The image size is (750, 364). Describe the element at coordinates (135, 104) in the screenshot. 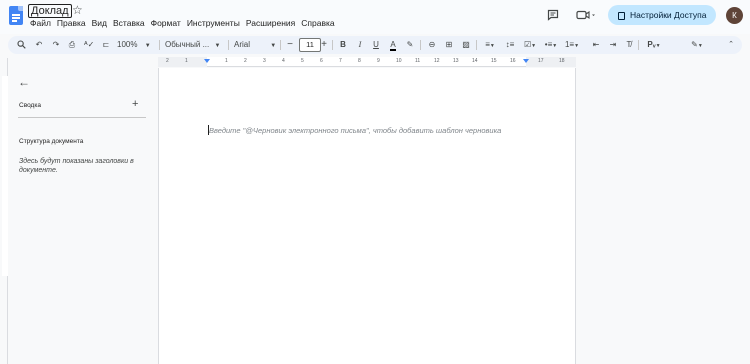

I see `add-summary-button: +` at that location.